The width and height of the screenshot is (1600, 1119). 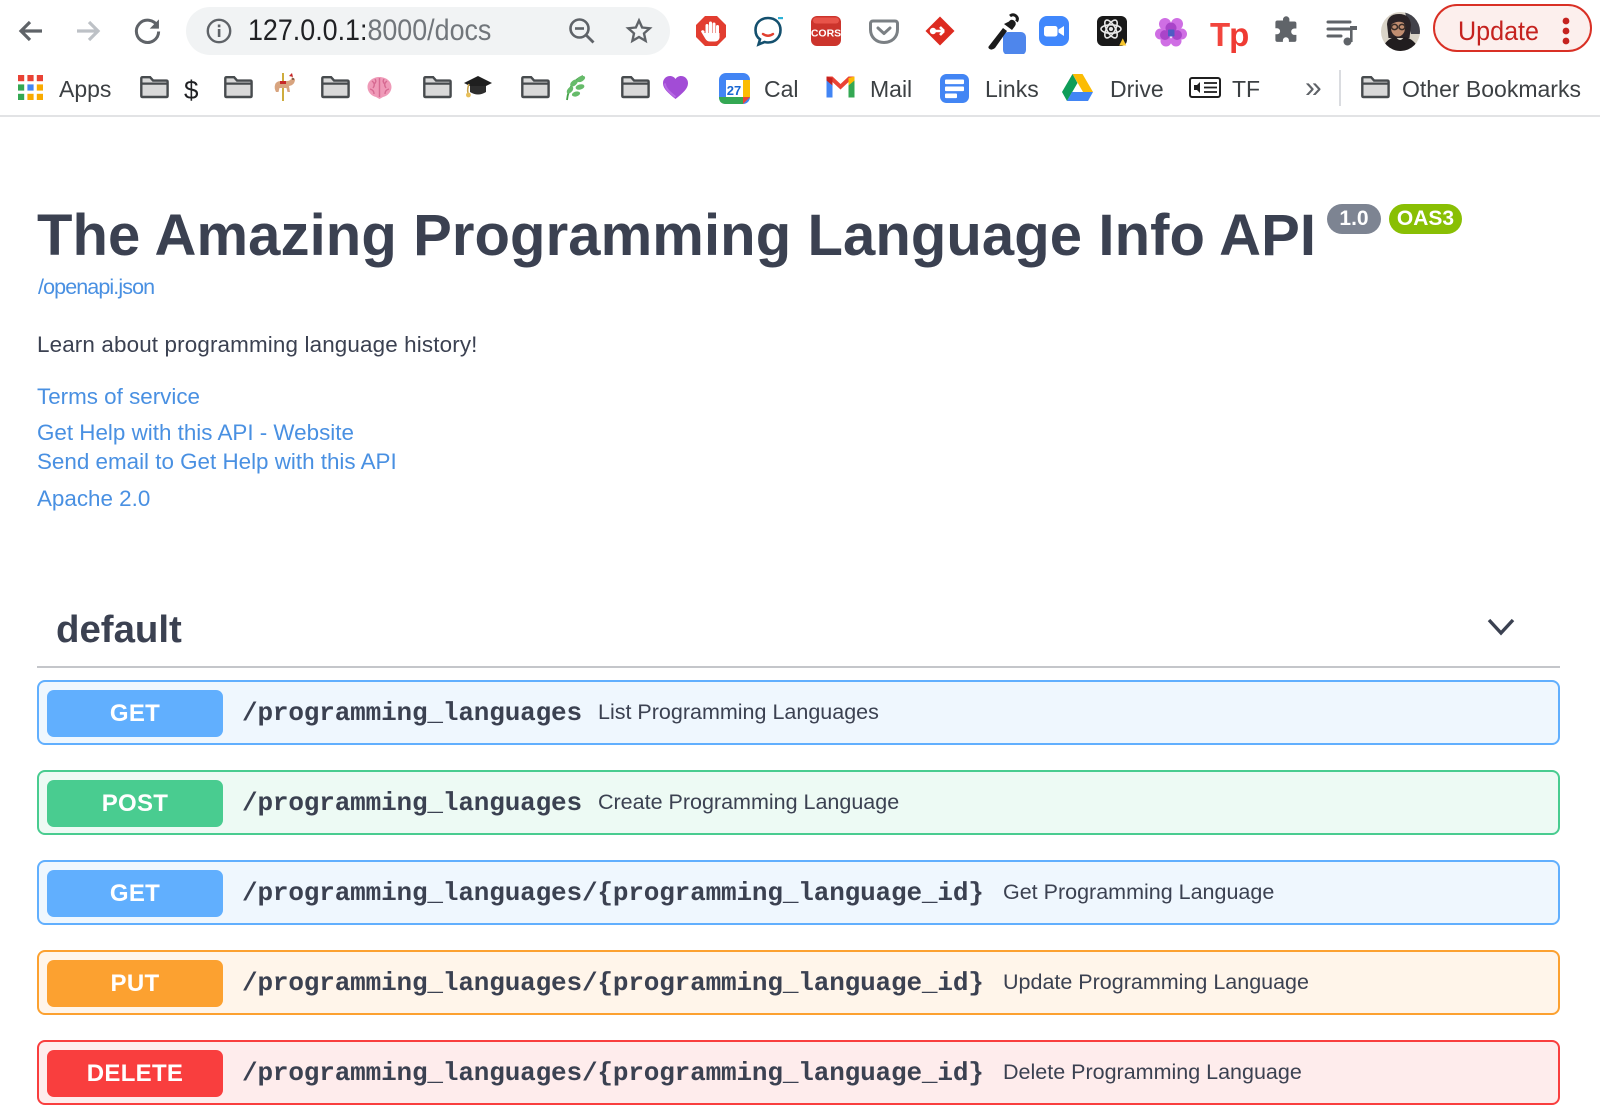 I want to click on svg-text: 27, so click(x=734, y=90).